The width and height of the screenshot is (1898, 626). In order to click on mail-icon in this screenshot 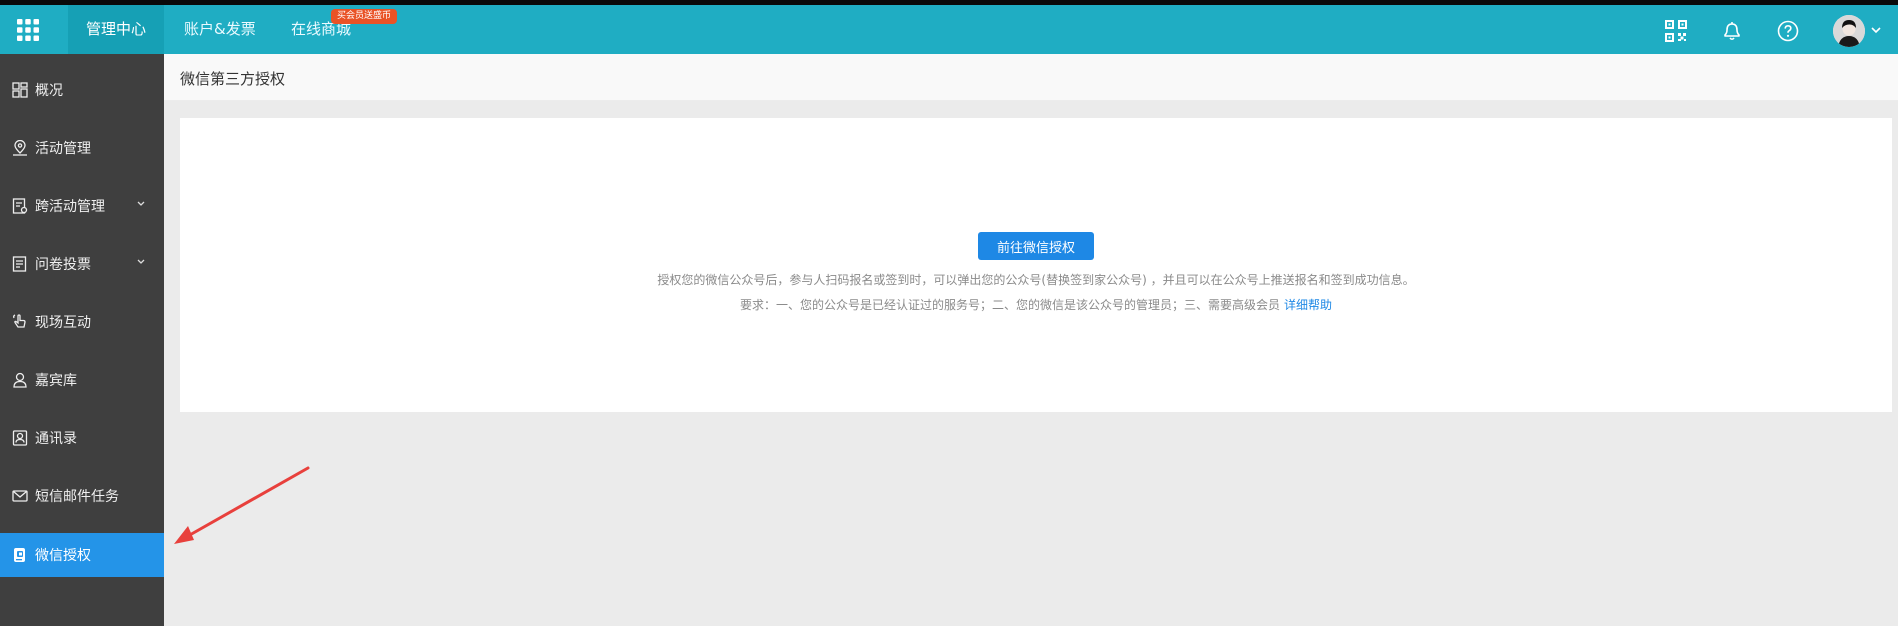, I will do `click(19, 496)`.